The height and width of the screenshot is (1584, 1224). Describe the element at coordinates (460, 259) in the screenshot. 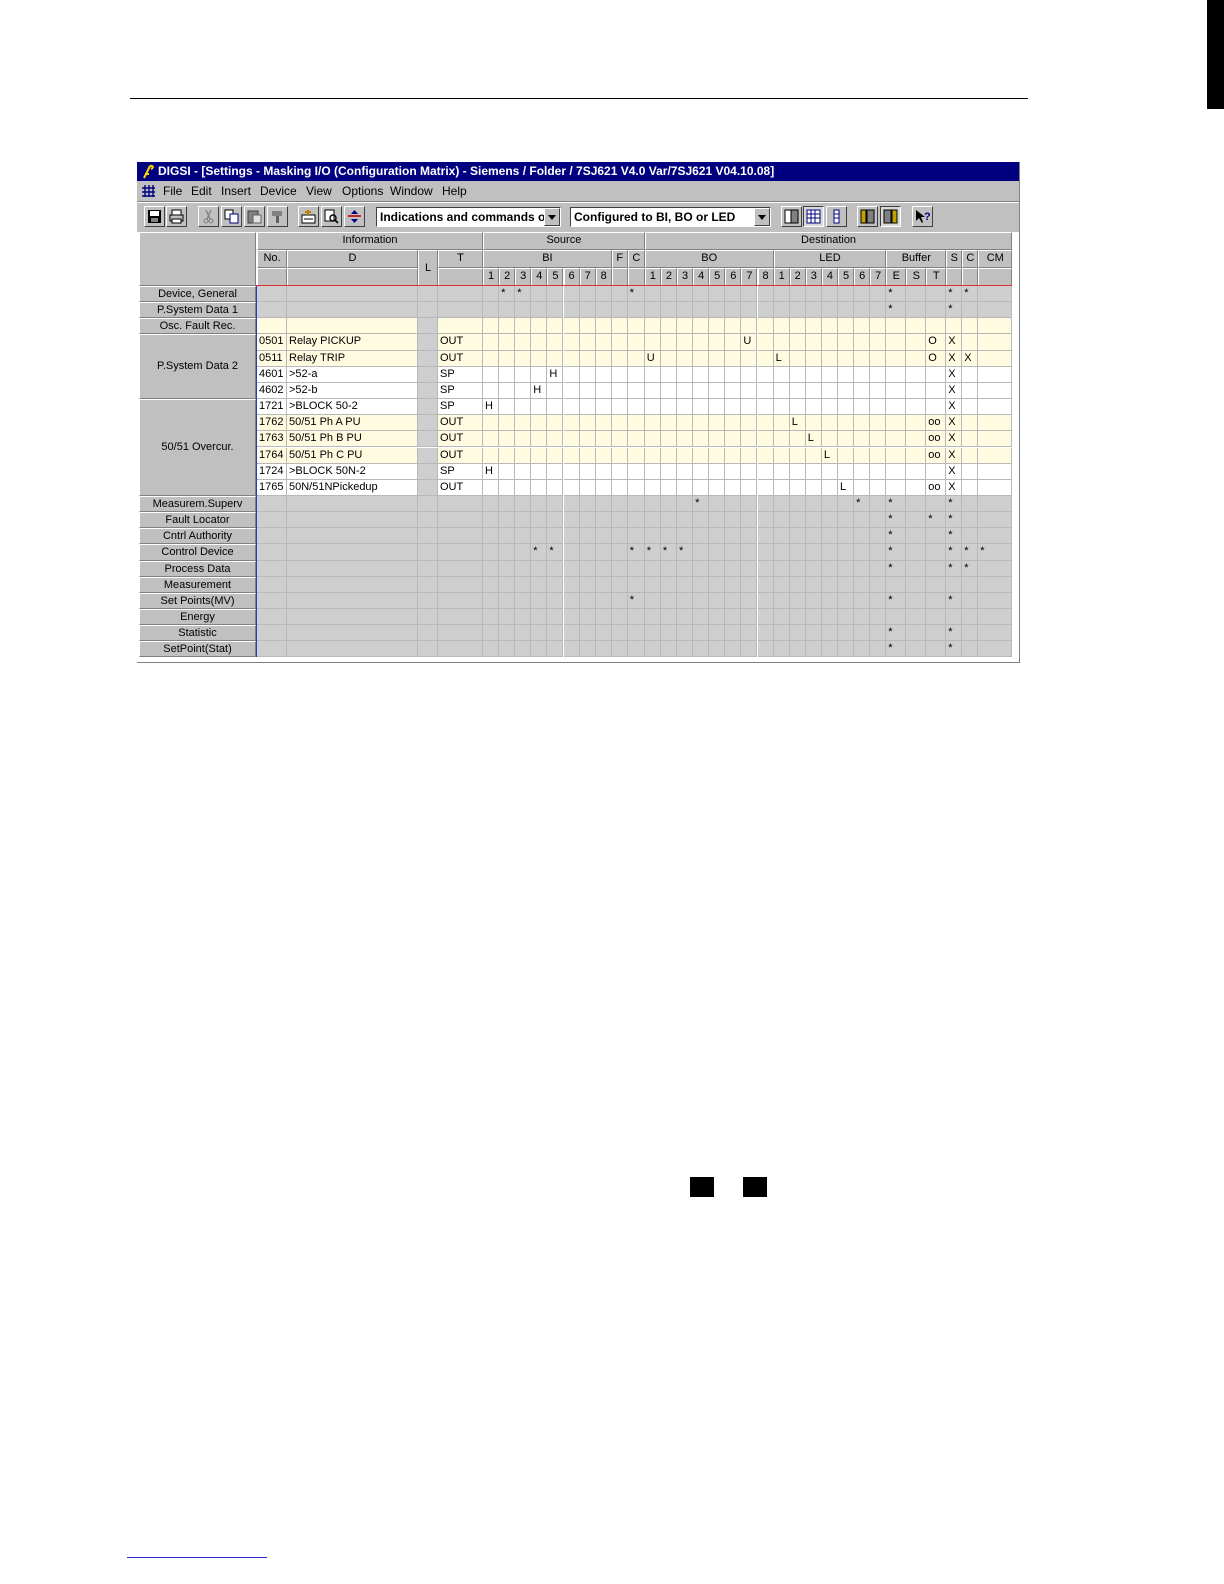

I see `header-t: T` at that location.